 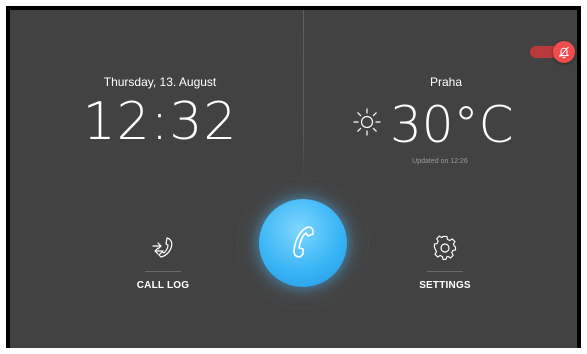 I want to click on weather-widget: 30°C, so click(x=456, y=125).